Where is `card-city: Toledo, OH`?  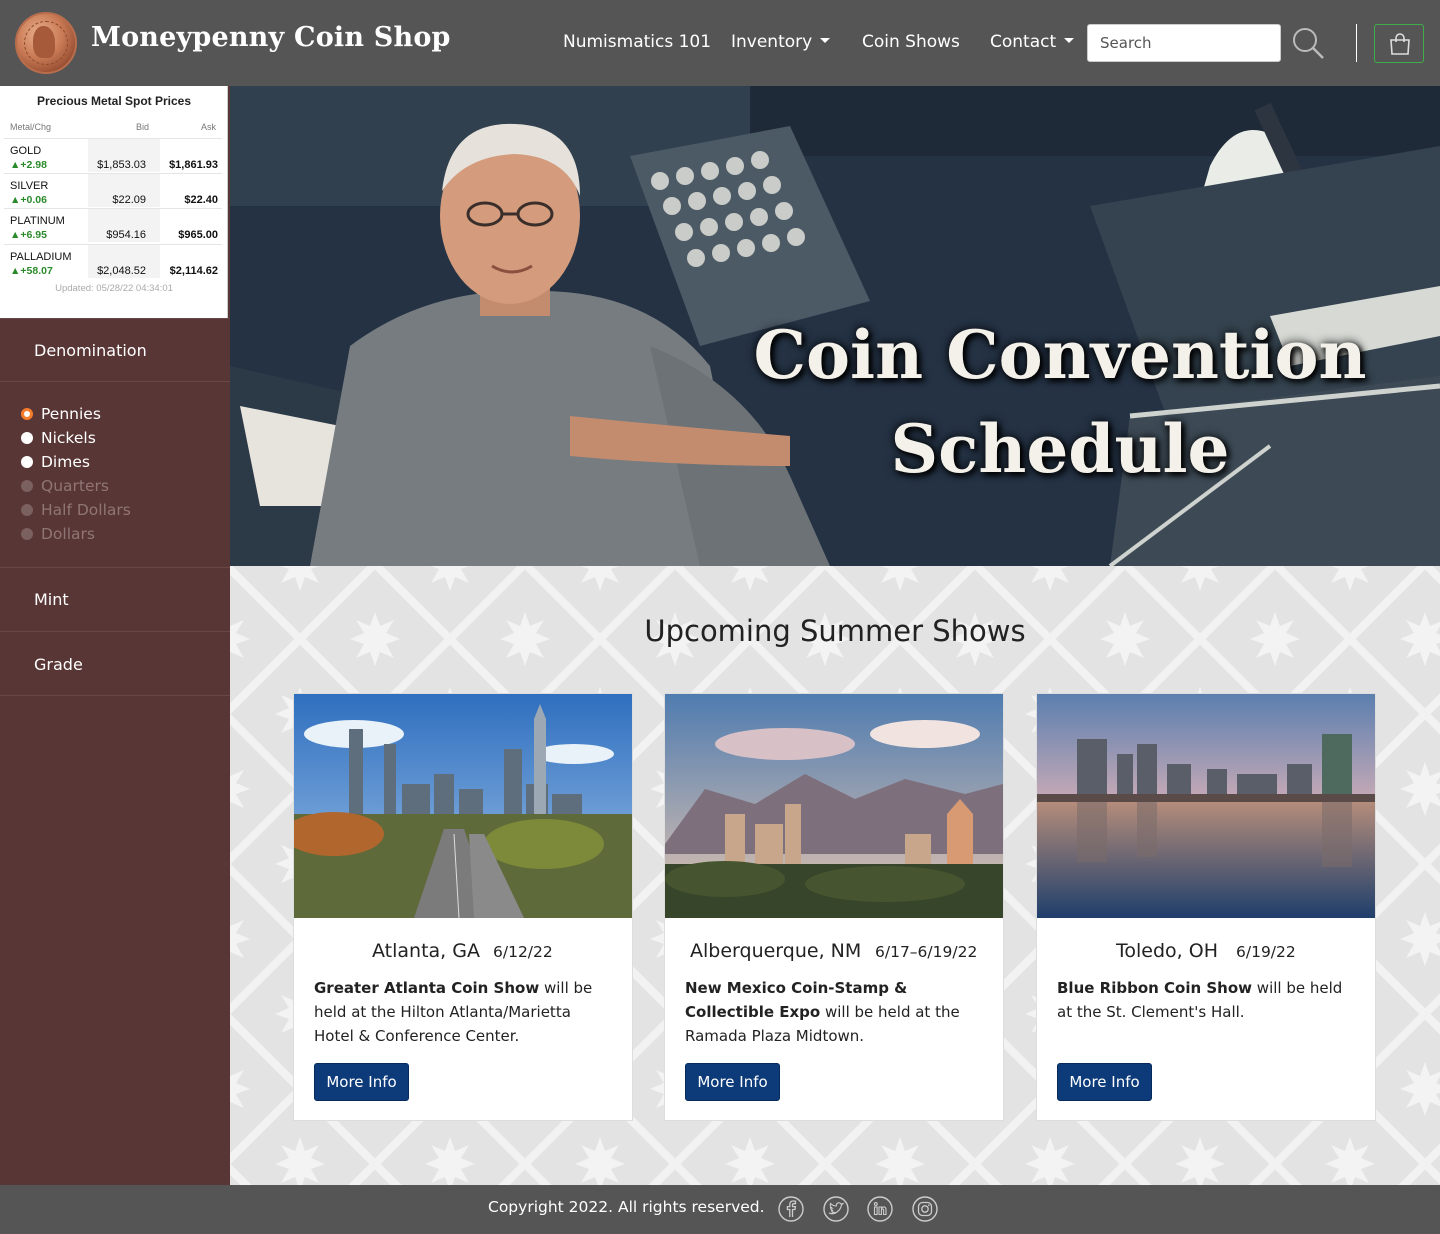 card-city: Toledo, OH is located at coordinates (1167, 951).